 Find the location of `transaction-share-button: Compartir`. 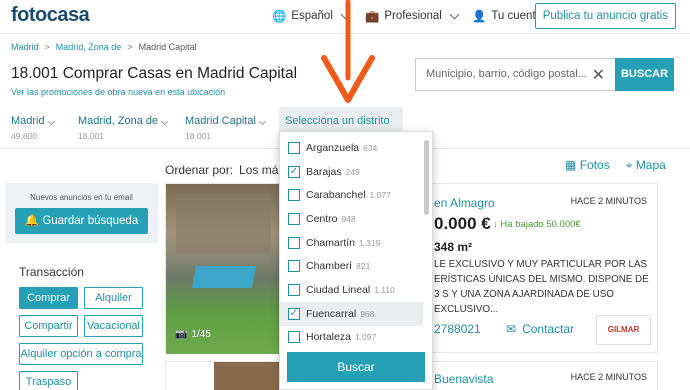

transaction-share-button: Compartir is located at coordinates (48, 326).